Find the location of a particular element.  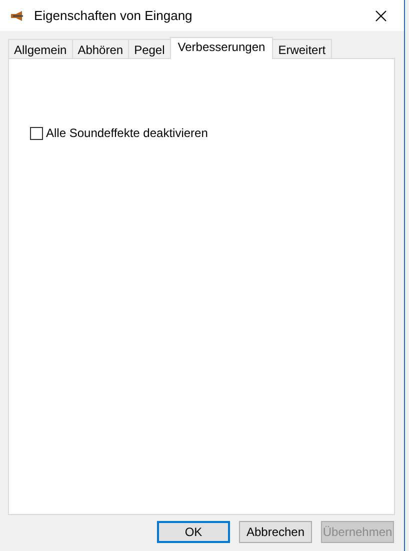

window-title: Eigenschaften von Eingang is located at coordinates (114, 15).